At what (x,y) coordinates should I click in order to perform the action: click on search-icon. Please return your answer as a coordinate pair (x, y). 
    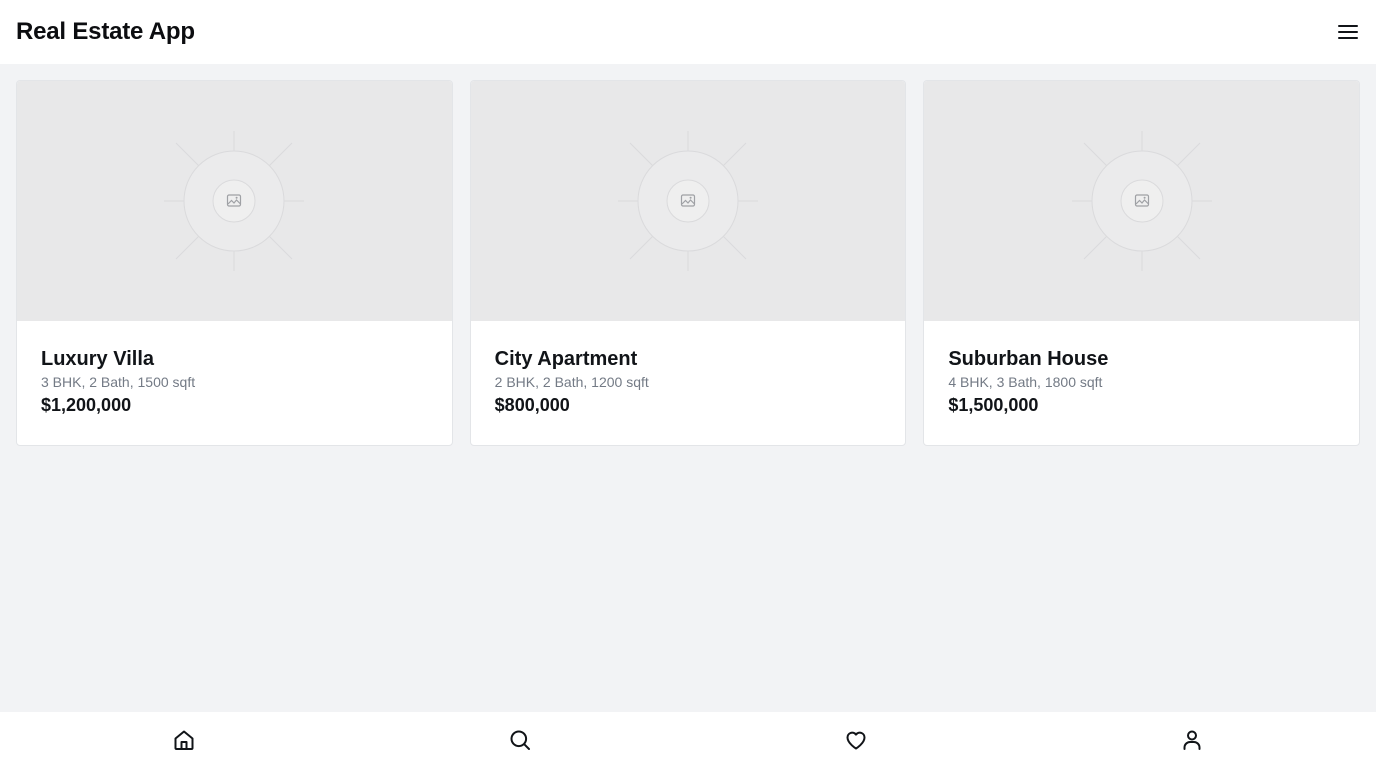
    Looking at the image, I should click on (520, 740).